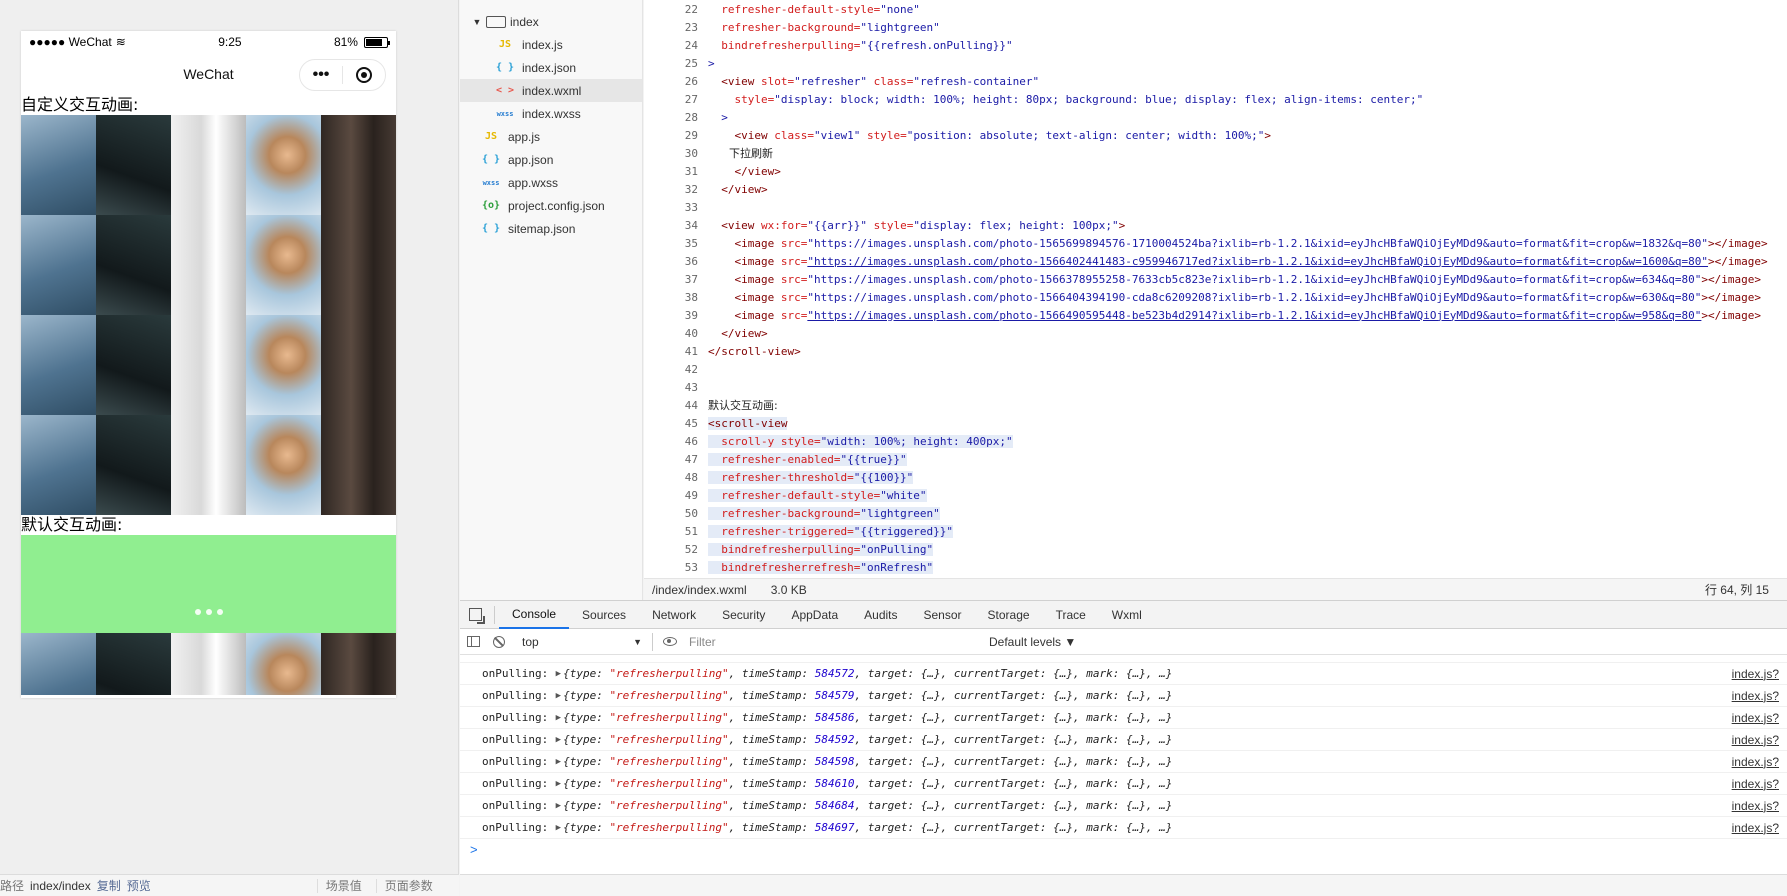 This screenshot has width=1787, height=896. I want to click on code-line: 48 refresher-threshold="{{100}}", so click(1215, 477).